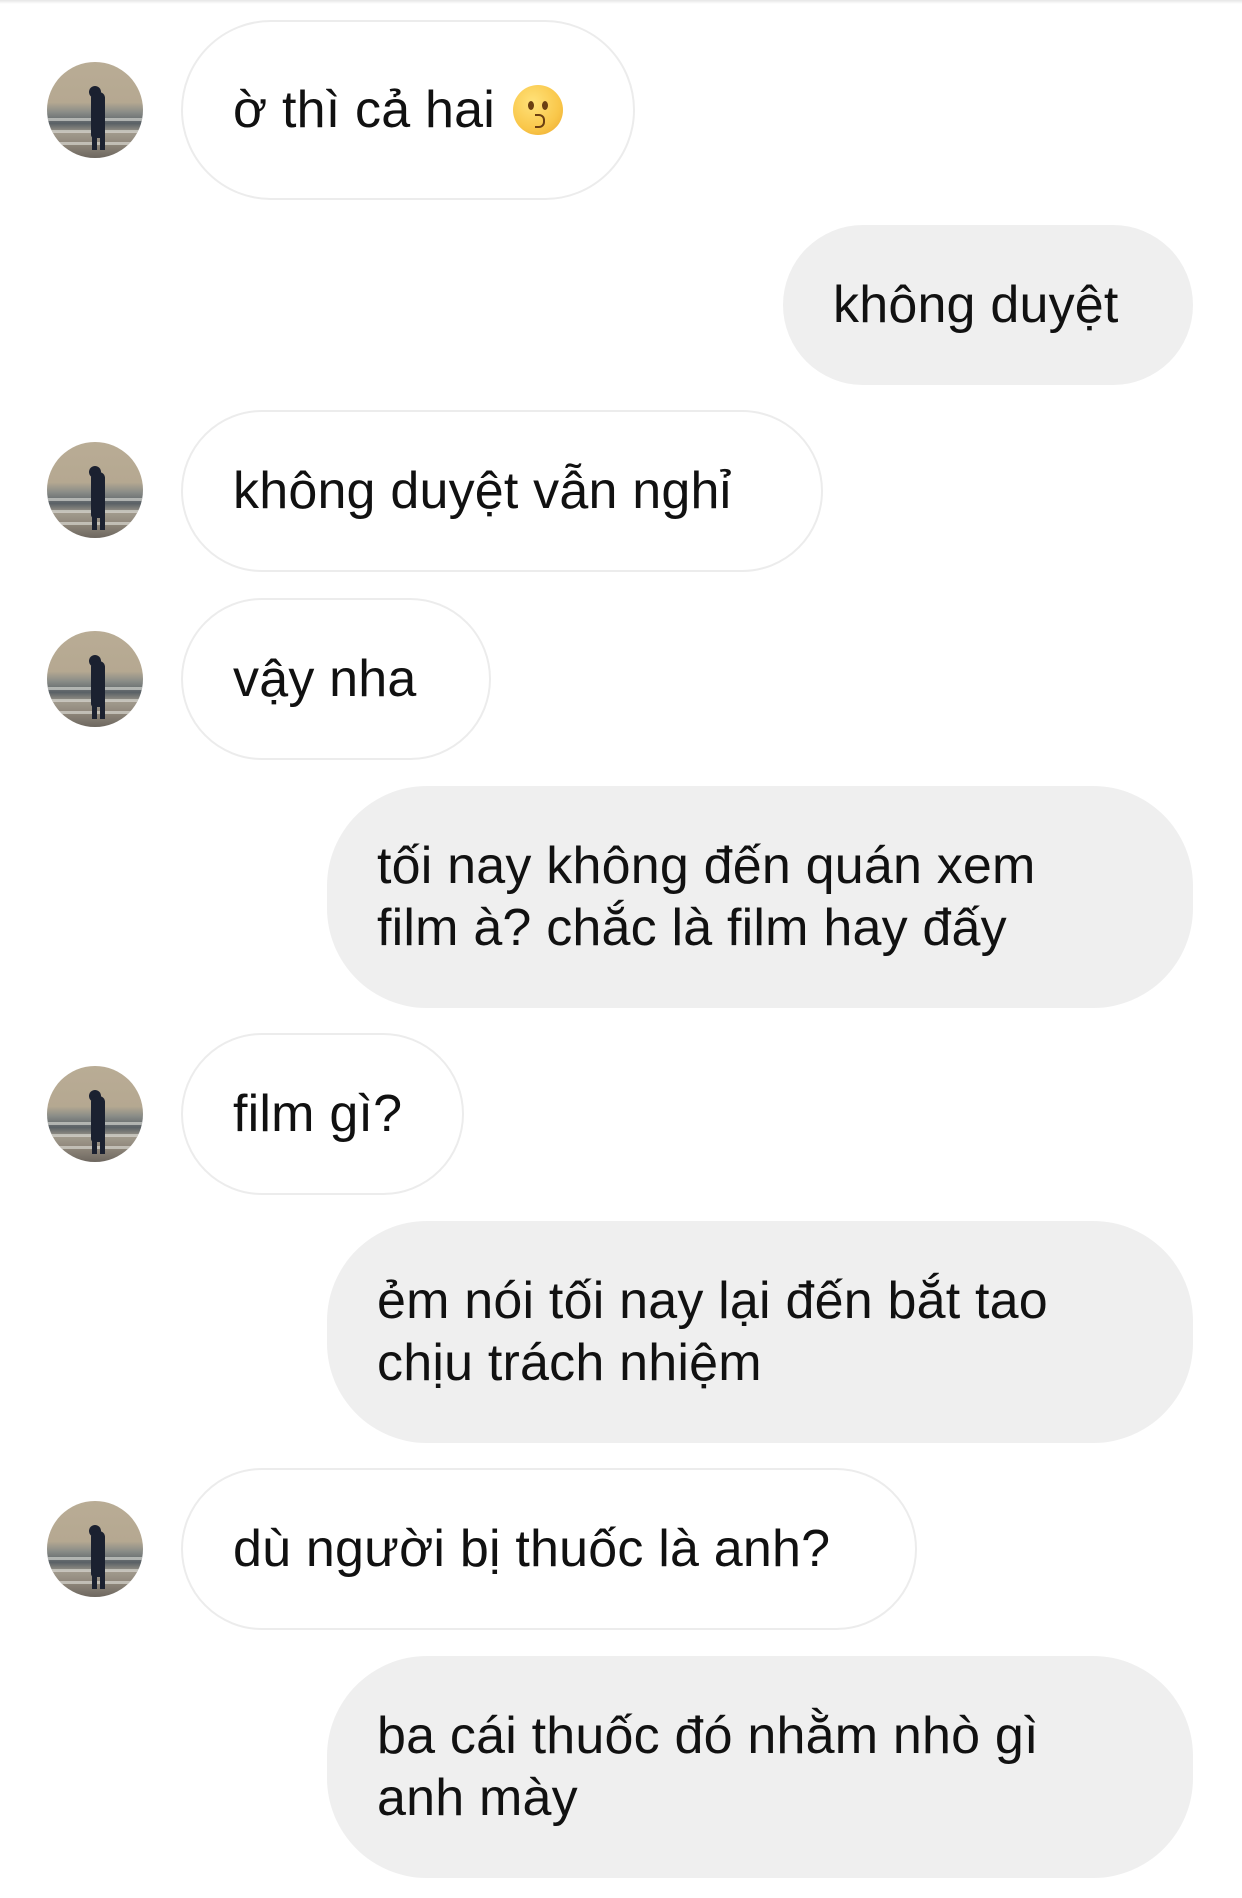  What do you see at coordinates (708, 1736) in the screenshot?
I see `message-line: ba cái thuốc đó nhằm nhò gì` at bounding box center [708, 1736].